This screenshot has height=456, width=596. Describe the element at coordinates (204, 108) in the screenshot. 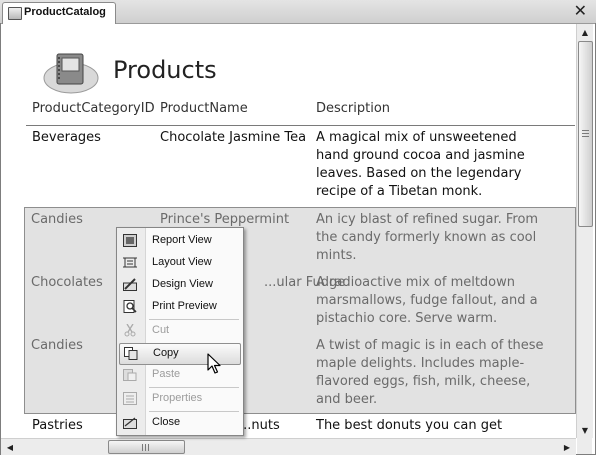

I see `column-header-name: ProductName` at that location.